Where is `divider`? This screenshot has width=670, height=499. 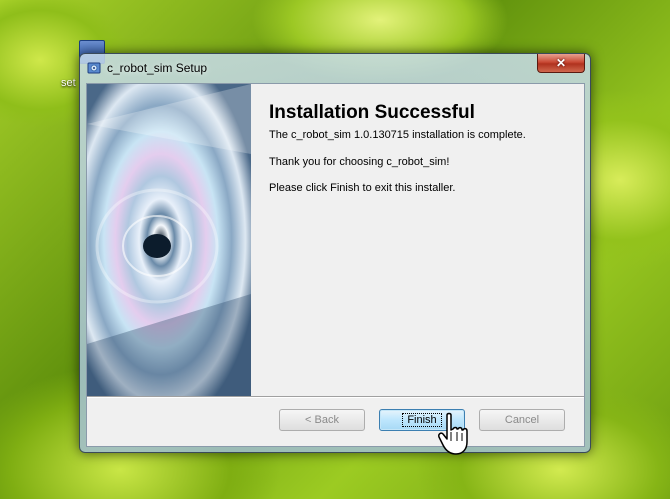 divider is located at coordinates (335, 397).